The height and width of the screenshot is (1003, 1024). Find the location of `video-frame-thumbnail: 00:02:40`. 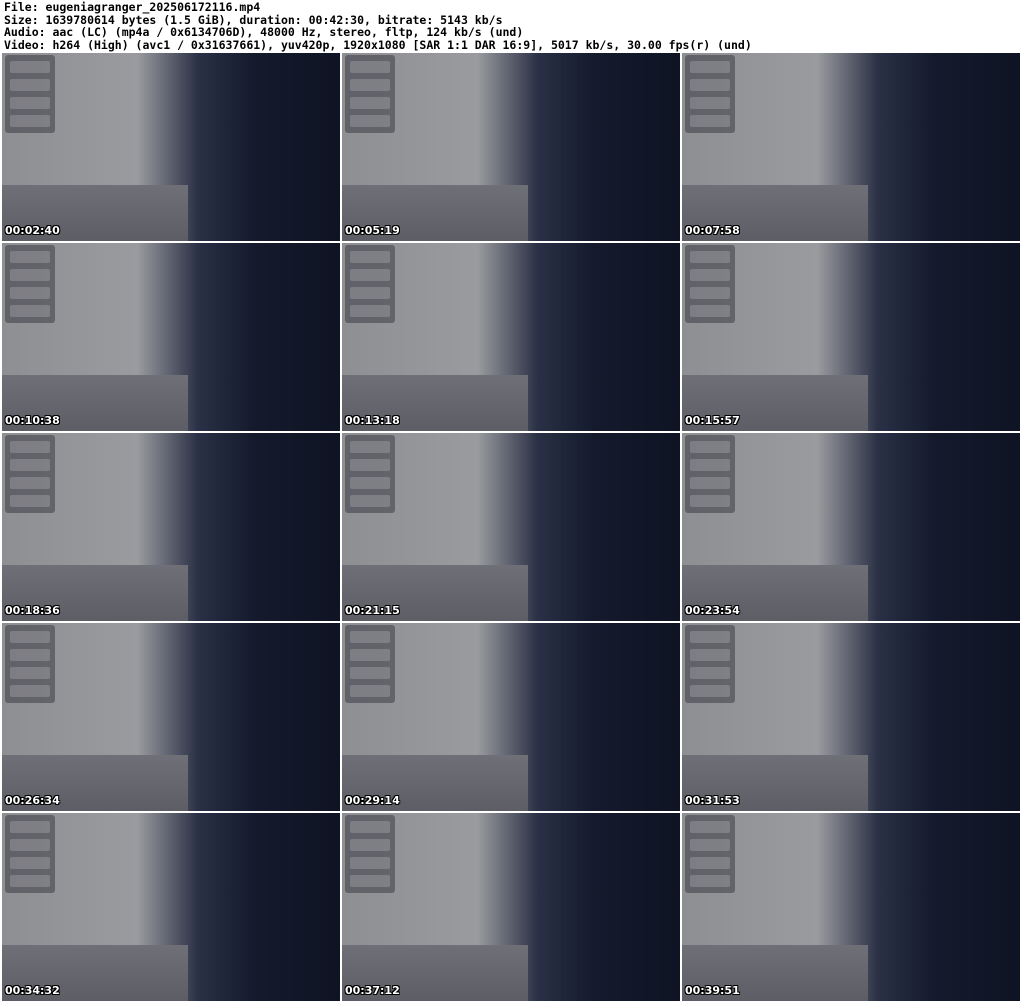

video-frame-thumbnail: 00:02:40 is located at coordinates (171, 147).